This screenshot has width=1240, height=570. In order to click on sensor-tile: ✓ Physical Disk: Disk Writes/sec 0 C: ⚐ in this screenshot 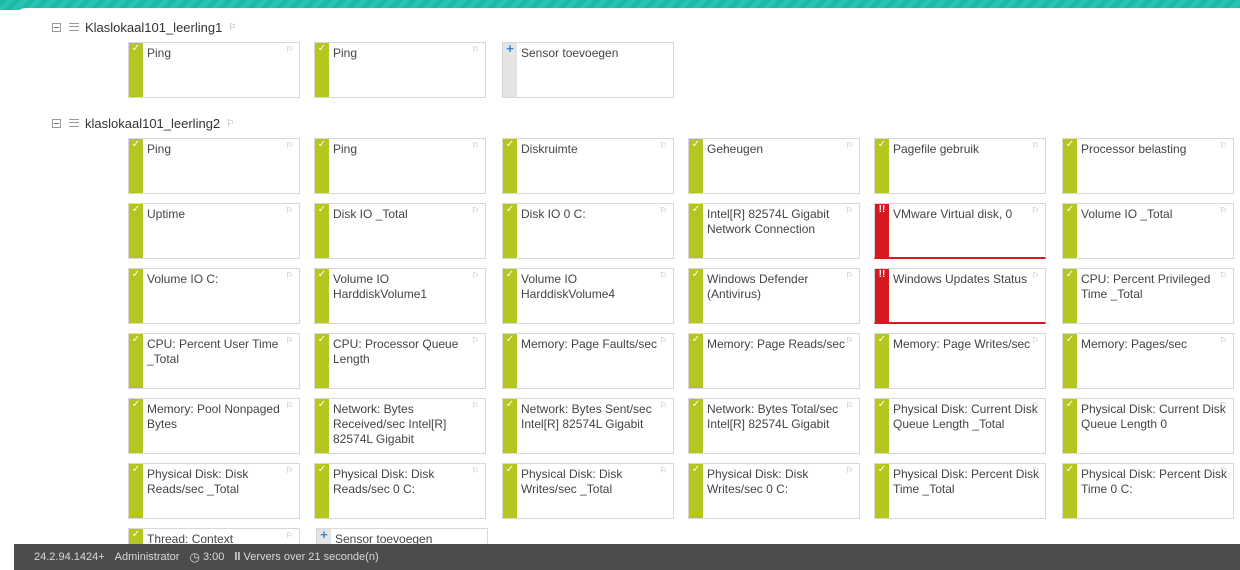, I will do `click(774, 491)`.